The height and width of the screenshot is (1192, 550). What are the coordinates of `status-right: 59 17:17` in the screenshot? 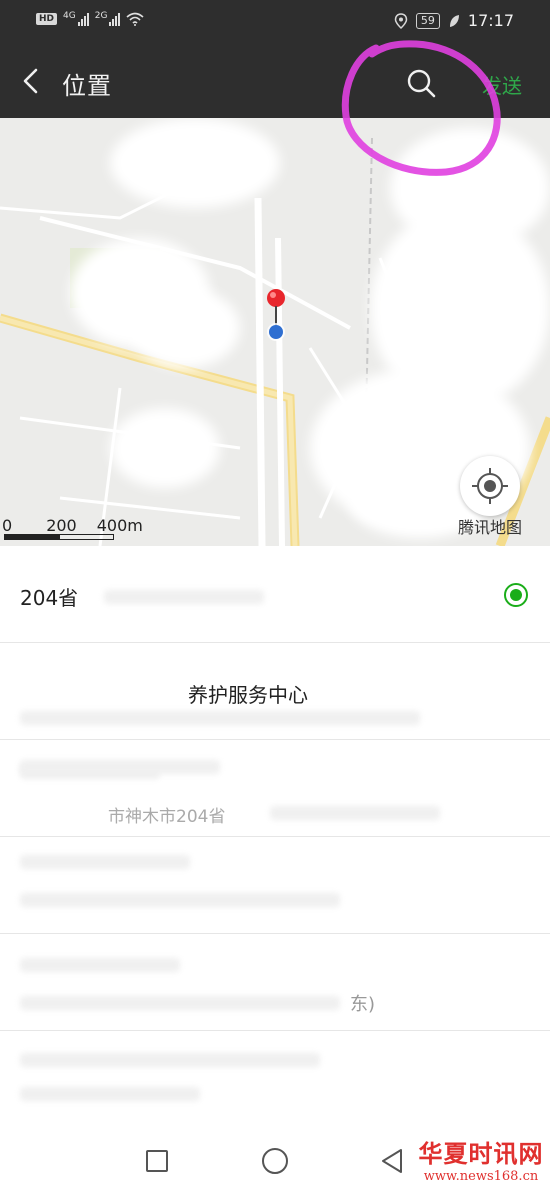 It's located at (454, 20).